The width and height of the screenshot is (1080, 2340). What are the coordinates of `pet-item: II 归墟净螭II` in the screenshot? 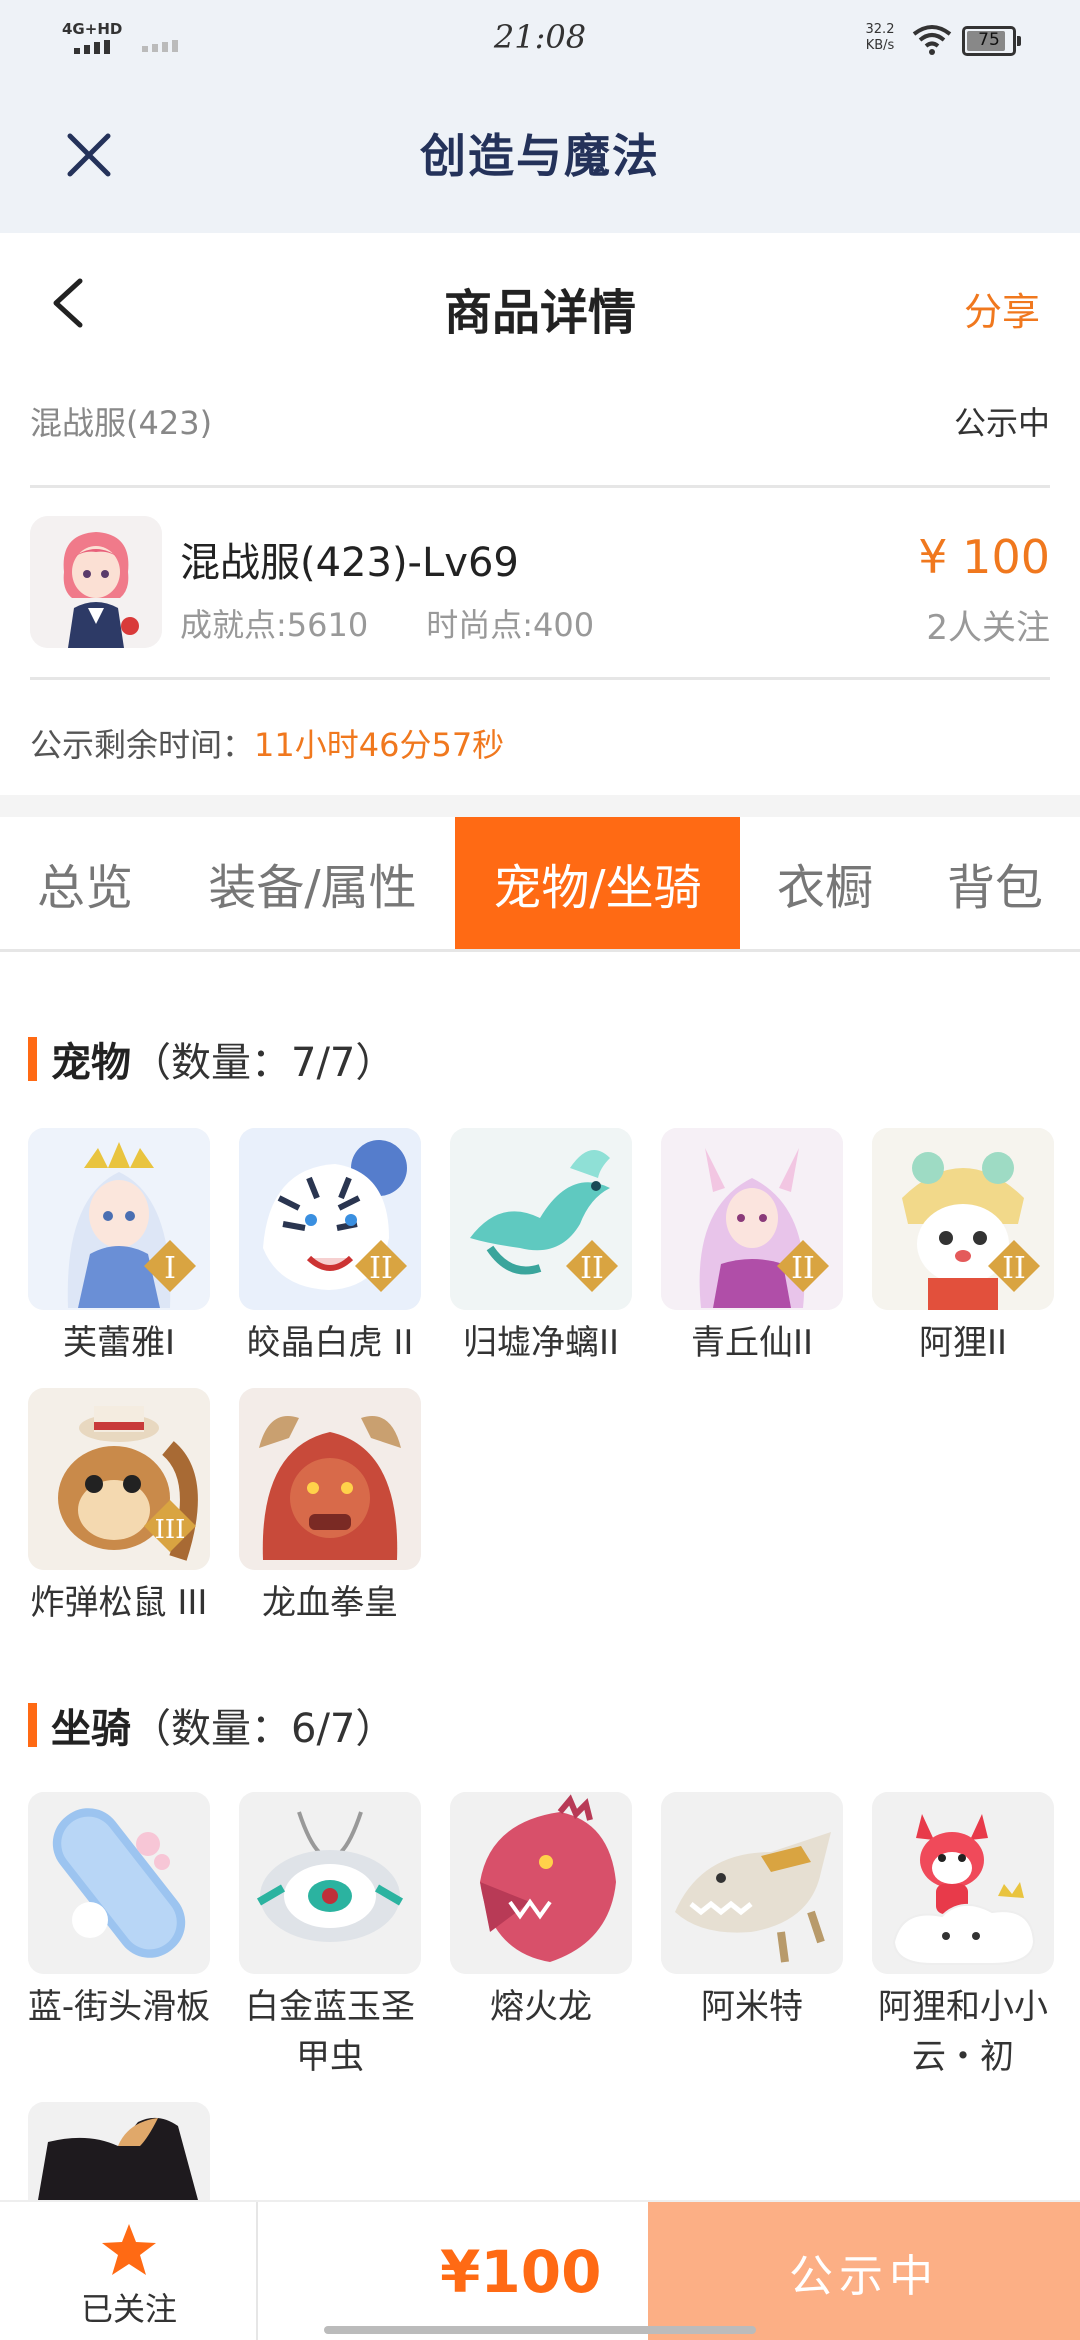 It's located at (541, 1248).